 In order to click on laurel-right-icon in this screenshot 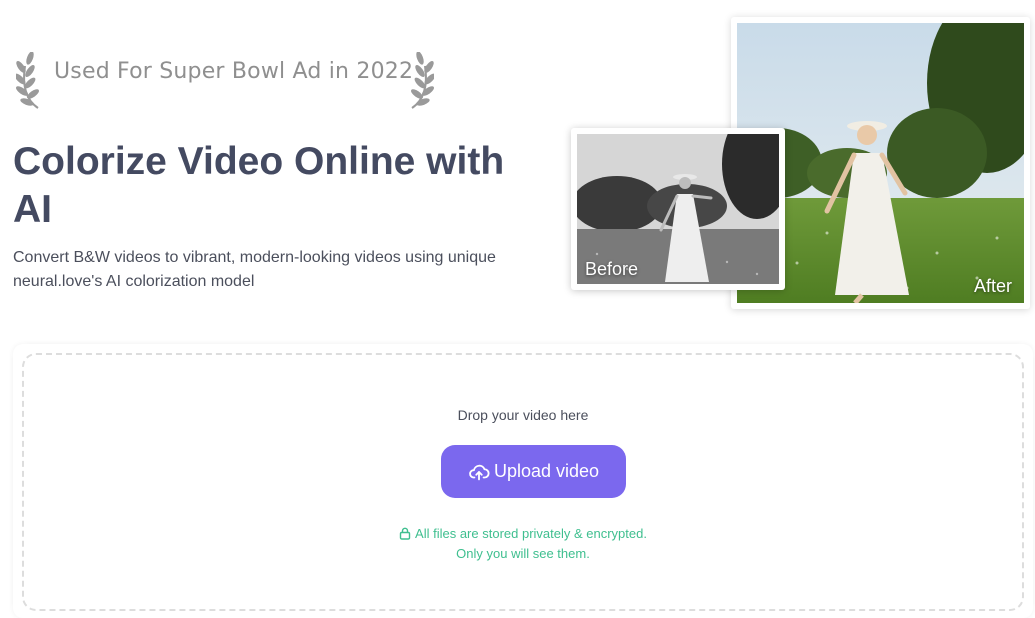, I will do `click(422, 80)`.